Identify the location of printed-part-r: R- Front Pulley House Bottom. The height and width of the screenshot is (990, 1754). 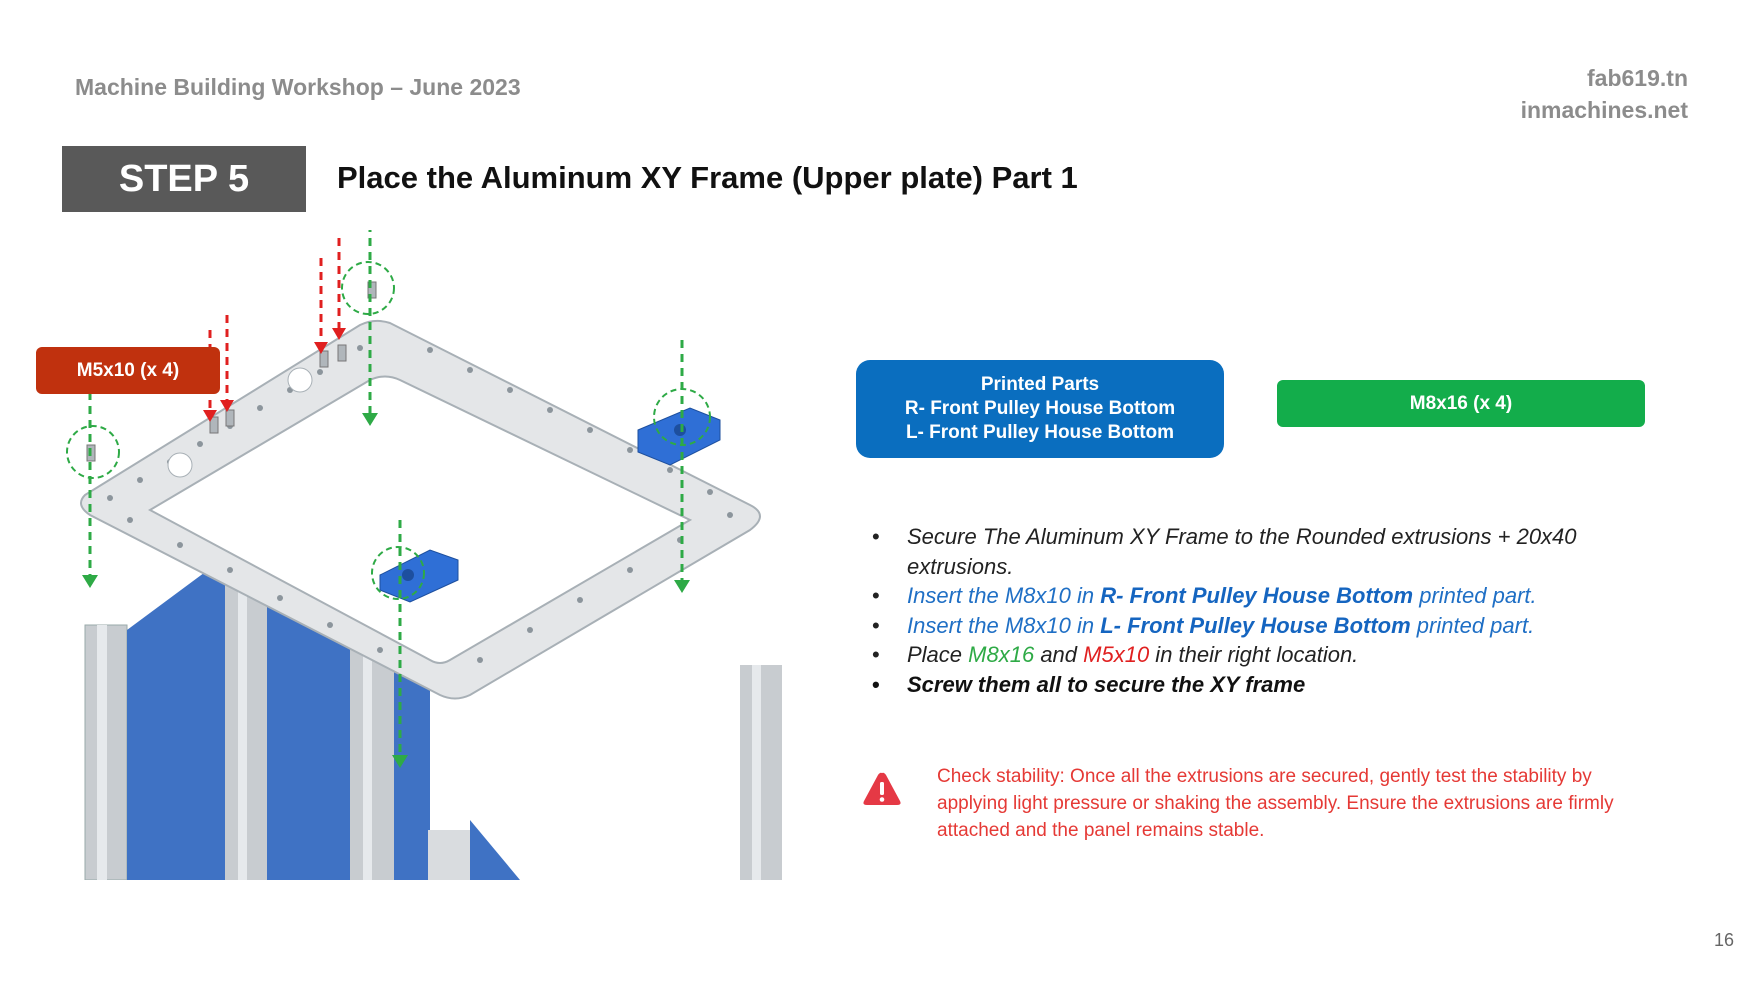
(1040, 408).